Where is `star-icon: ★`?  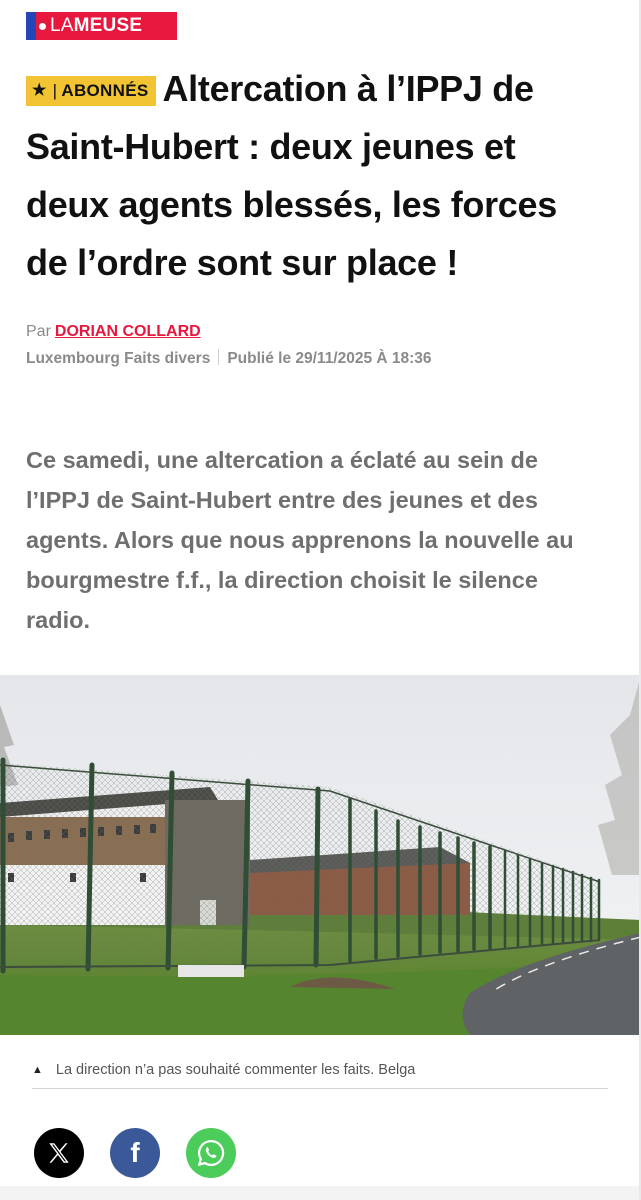 star-icon: ★ is located at coordinates (39, 90).